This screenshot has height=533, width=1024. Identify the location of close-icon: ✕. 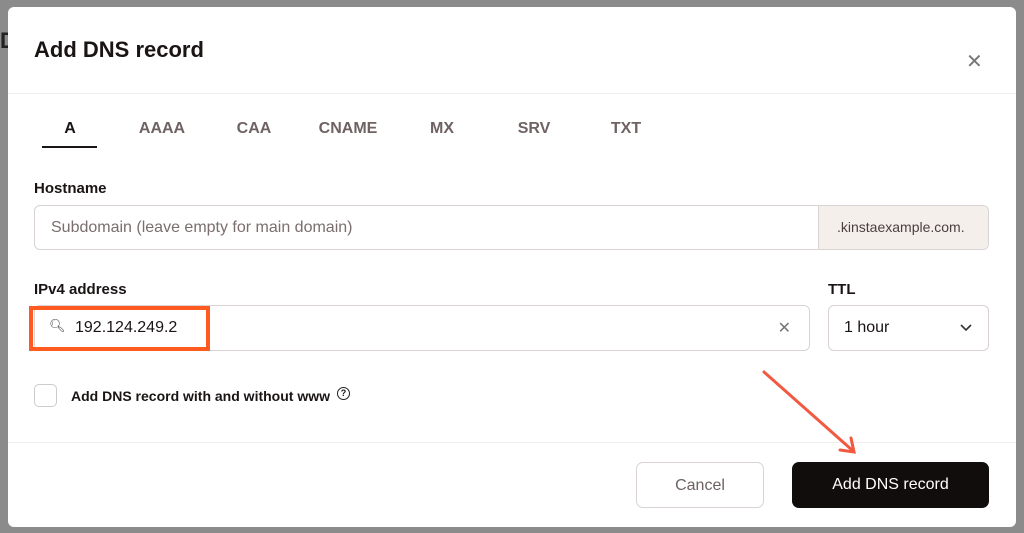
(974, 61).